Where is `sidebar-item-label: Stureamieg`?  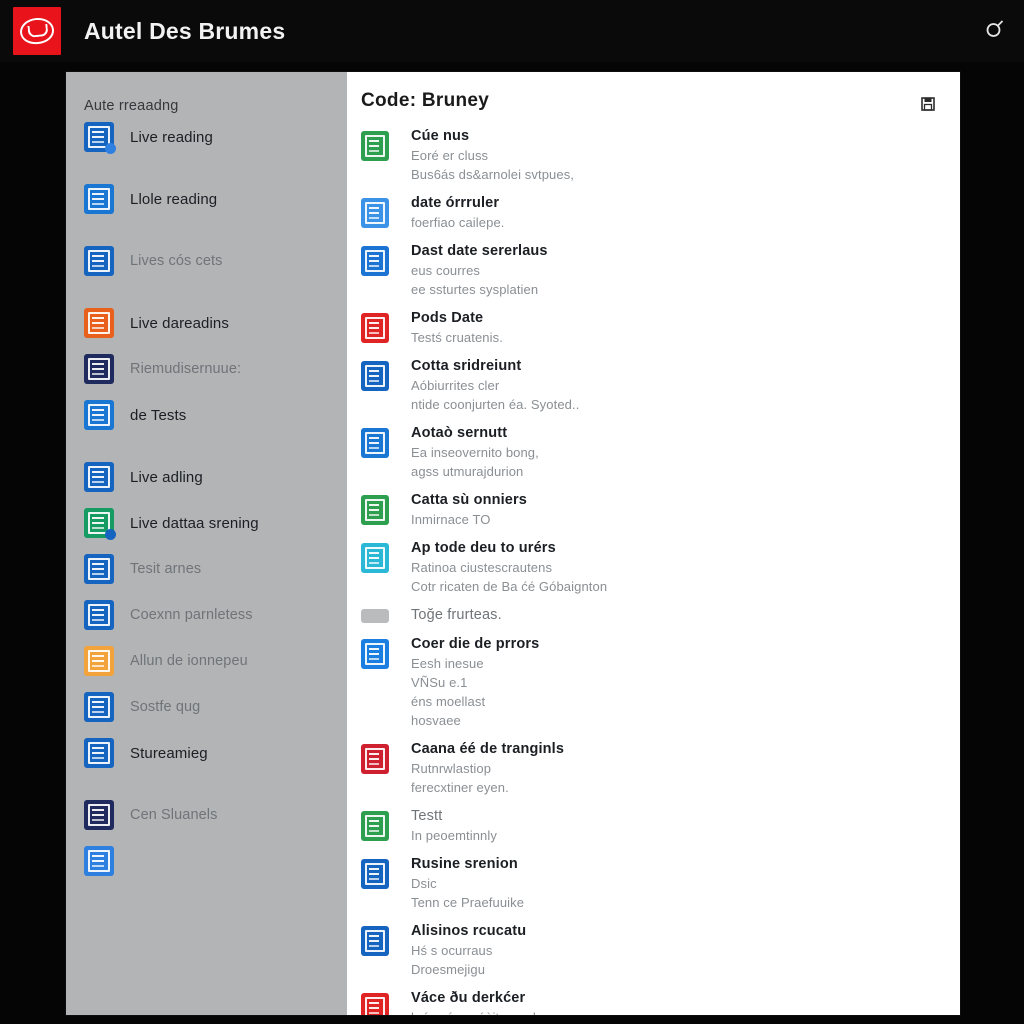
sidebar-item-label: Stureamieg is located at coordinates (169, 753).